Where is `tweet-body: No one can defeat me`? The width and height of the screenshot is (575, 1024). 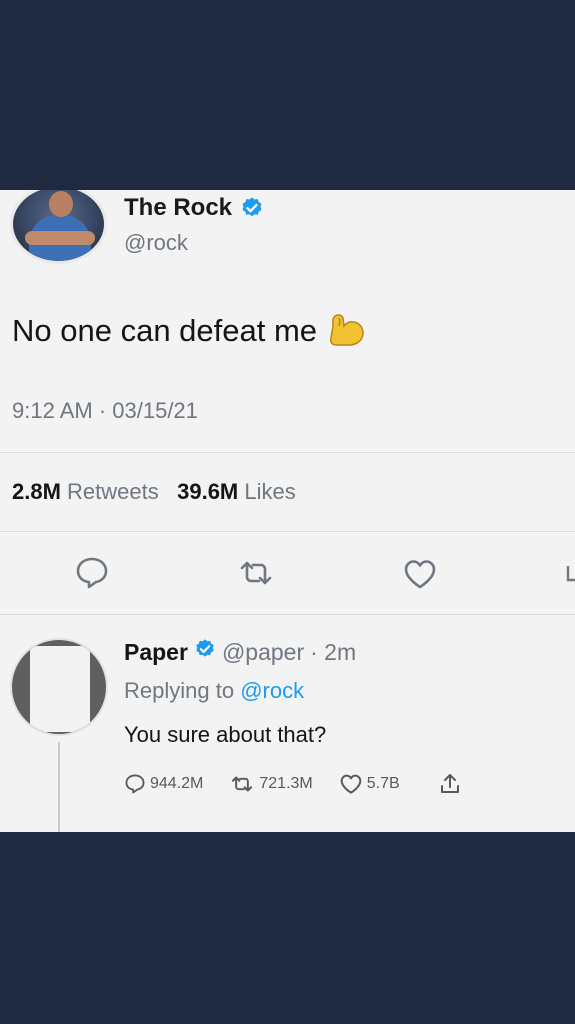 tweet-body: No one can defeat me is located at coordinates (189, 331).